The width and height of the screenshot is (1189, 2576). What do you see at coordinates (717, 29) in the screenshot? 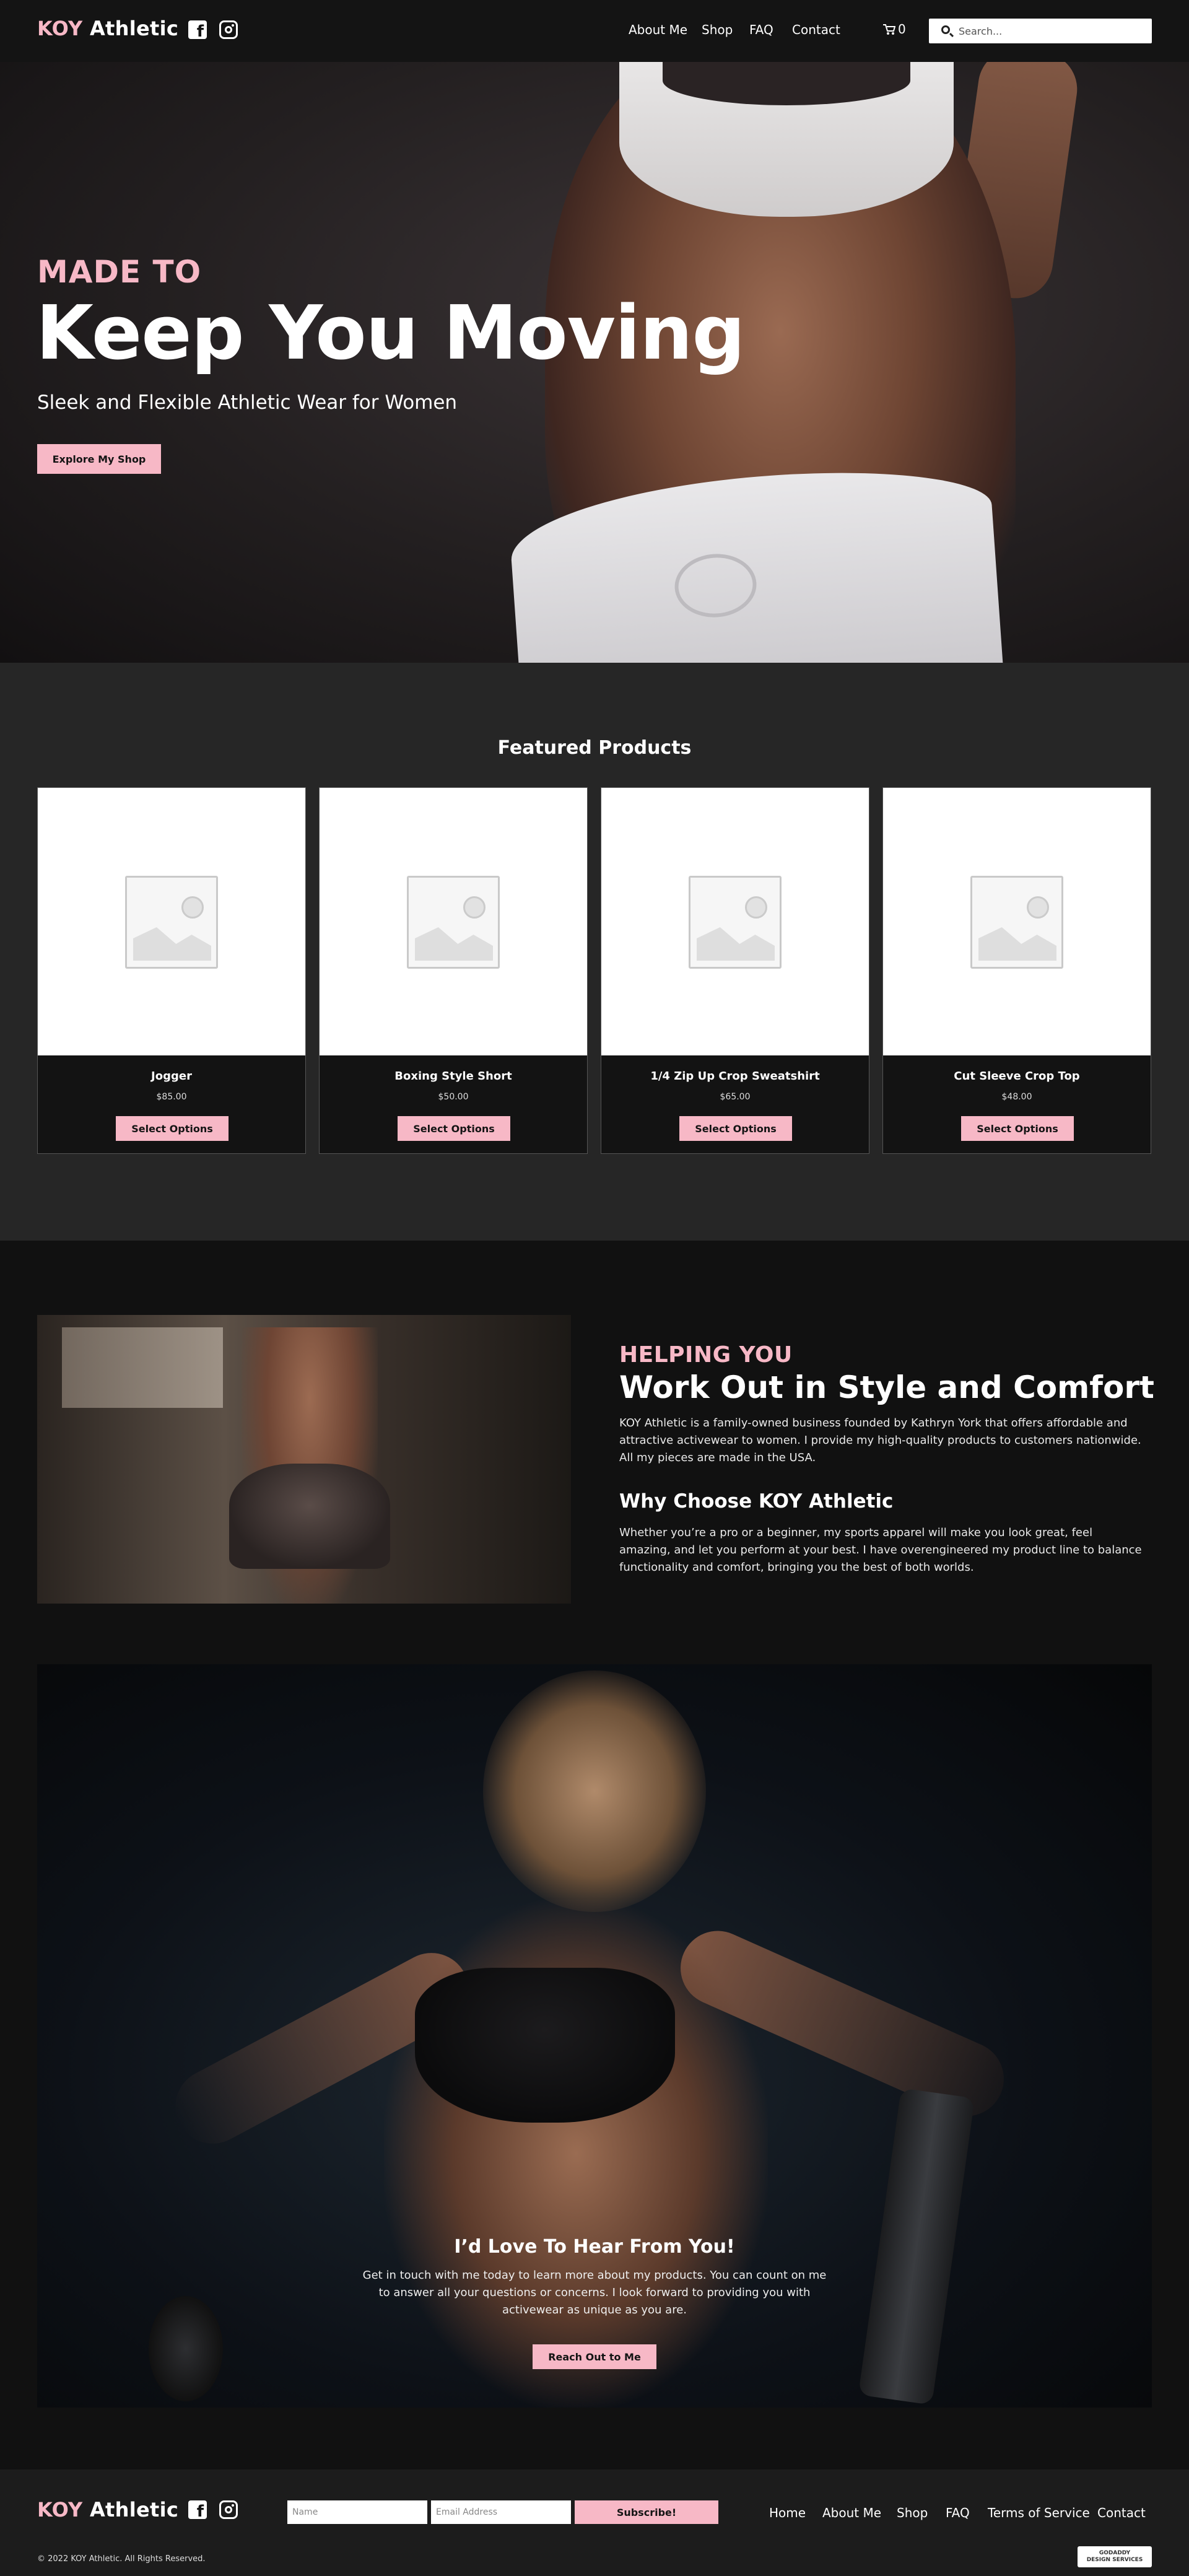
I see `nav-shop: Shop` at bounding box center [717, 29].